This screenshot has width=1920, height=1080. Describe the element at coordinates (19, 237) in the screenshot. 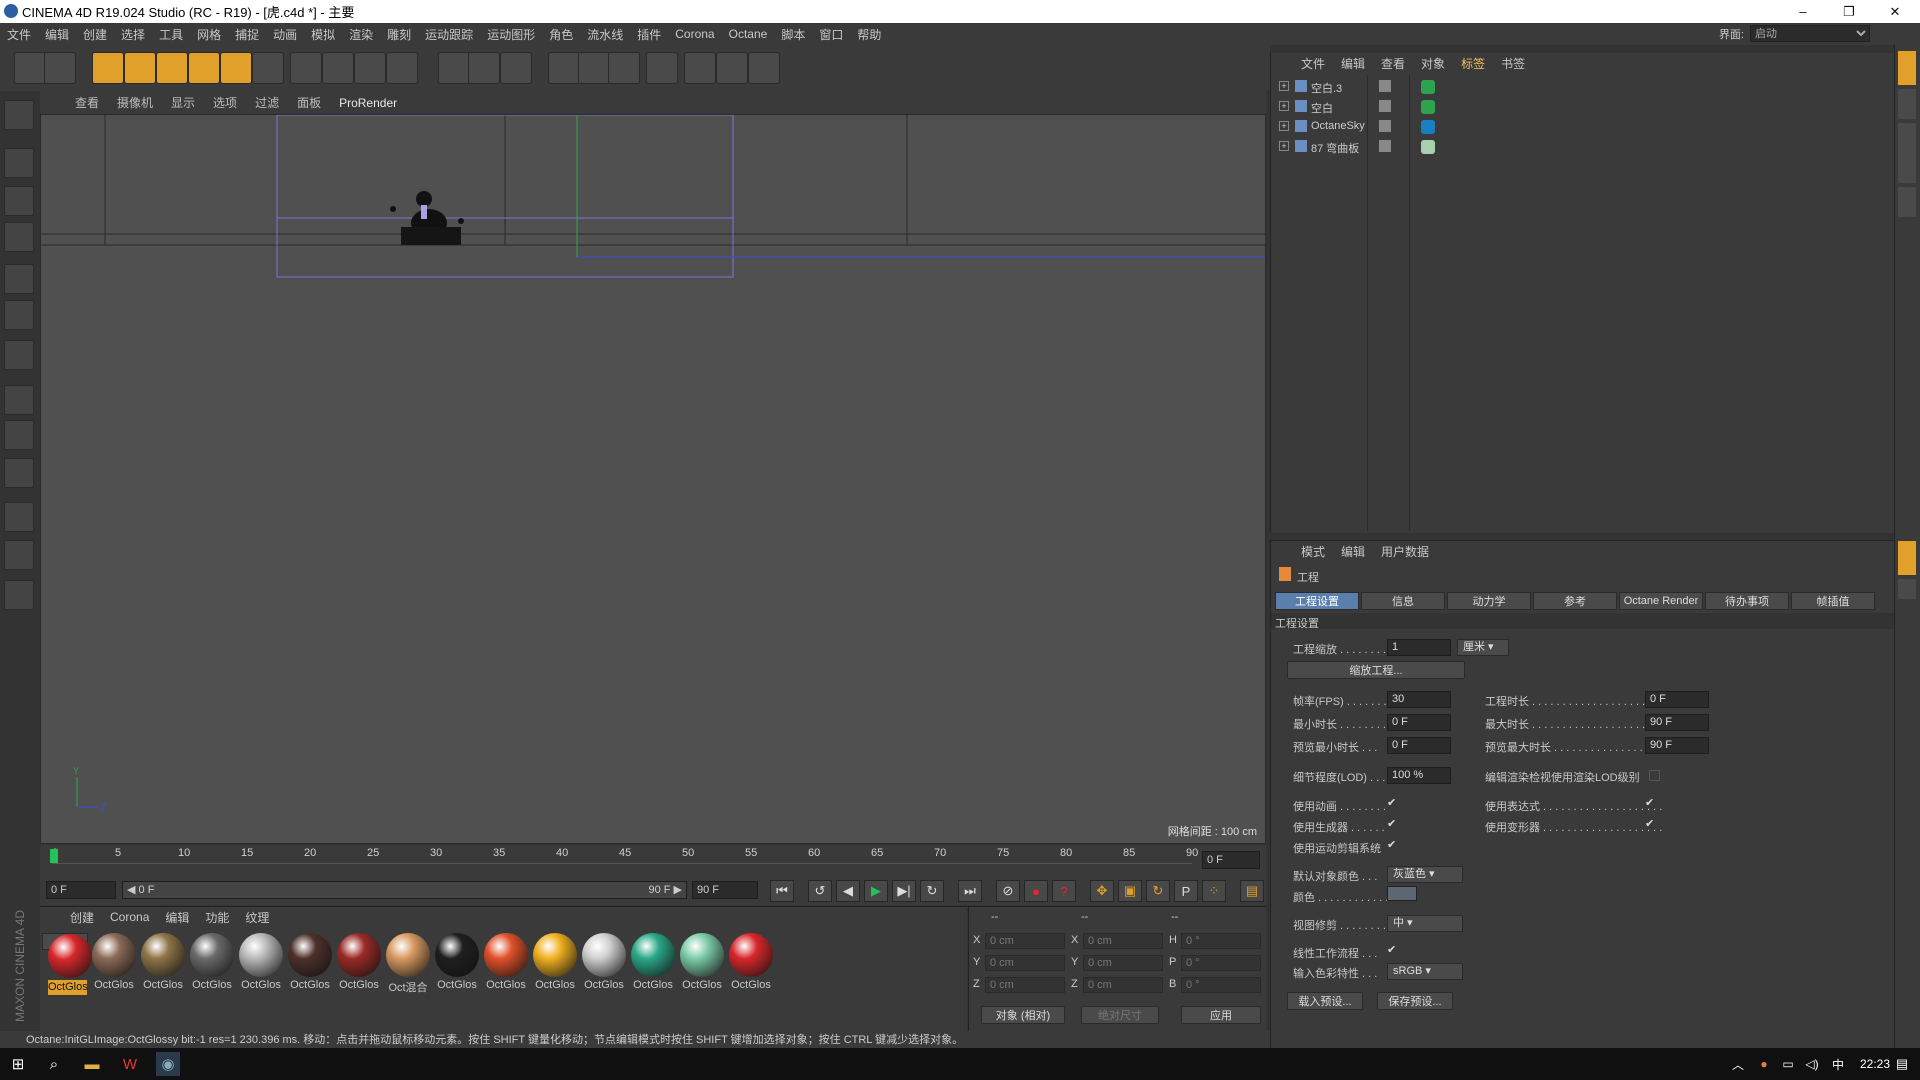

I see `workplane-icon` at that location.